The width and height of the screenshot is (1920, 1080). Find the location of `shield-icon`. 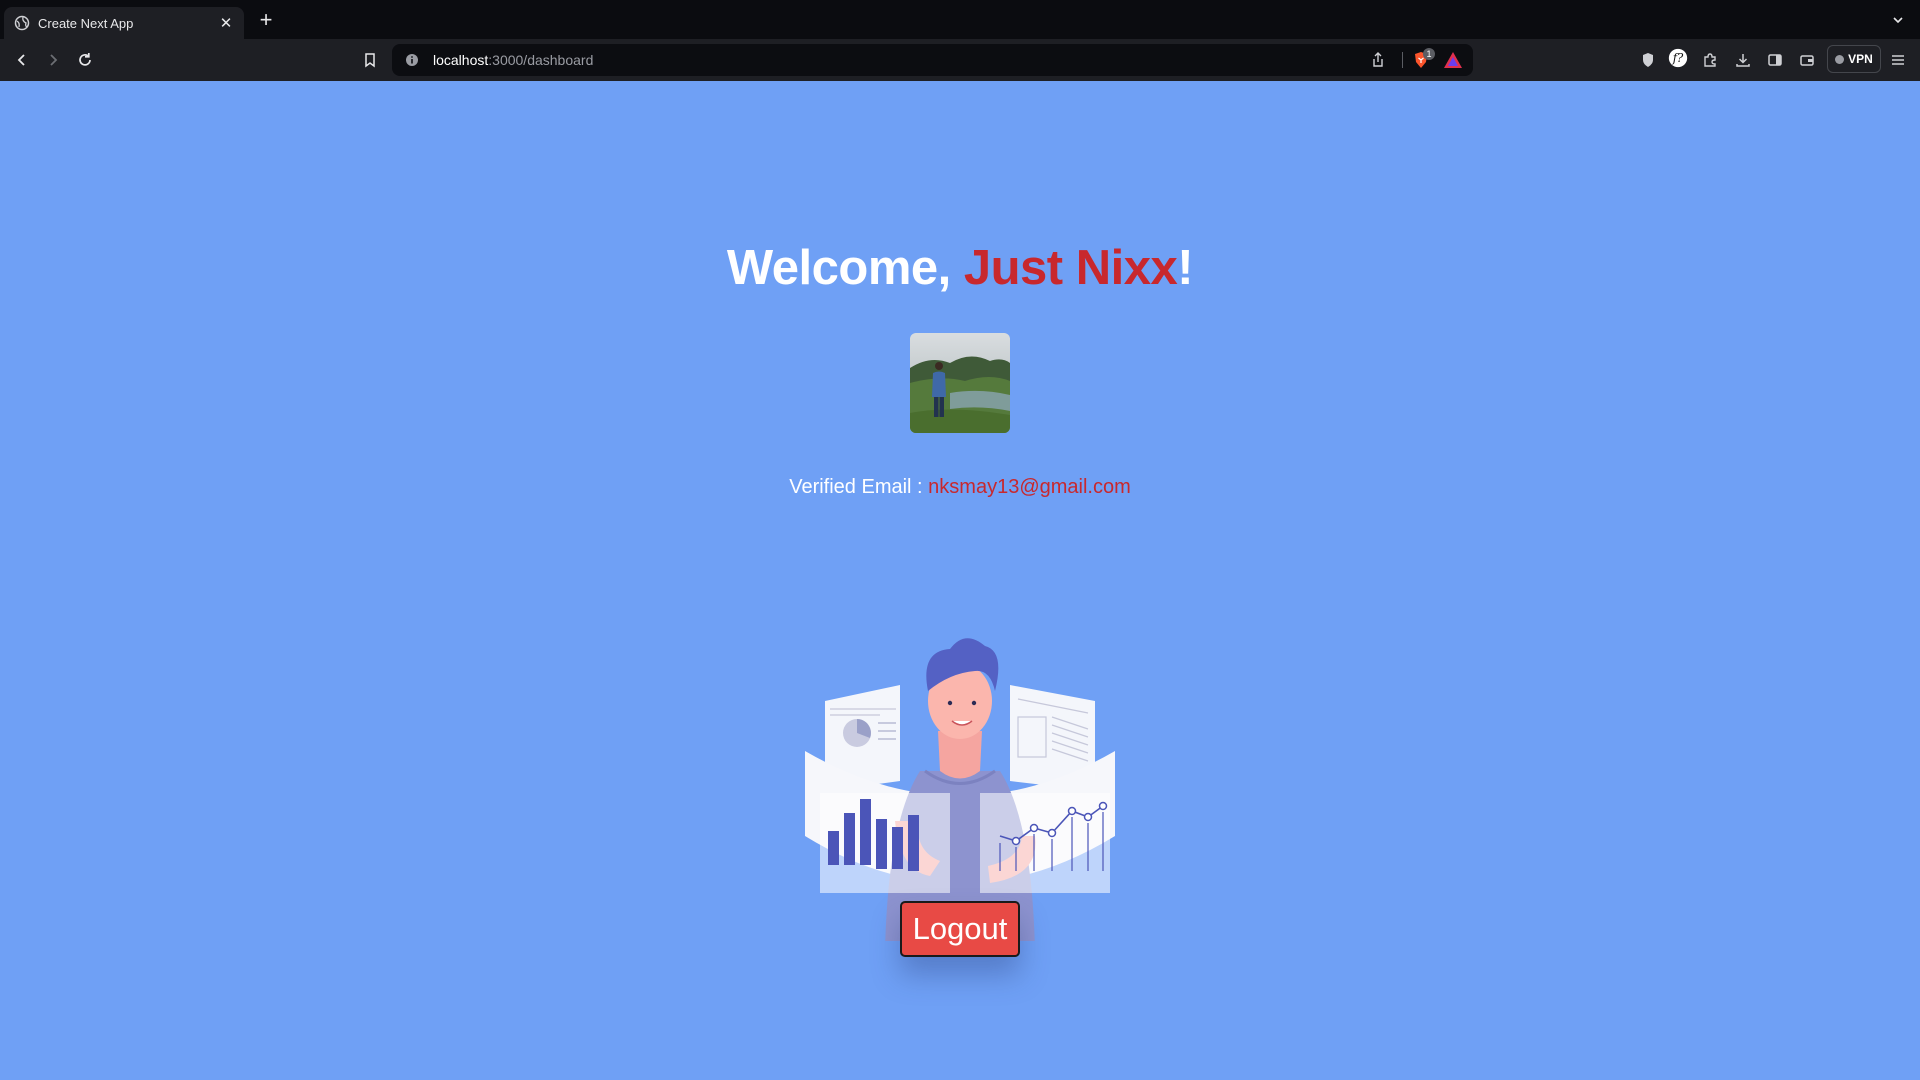

shield-icon is located at coordinates (1648, 60).